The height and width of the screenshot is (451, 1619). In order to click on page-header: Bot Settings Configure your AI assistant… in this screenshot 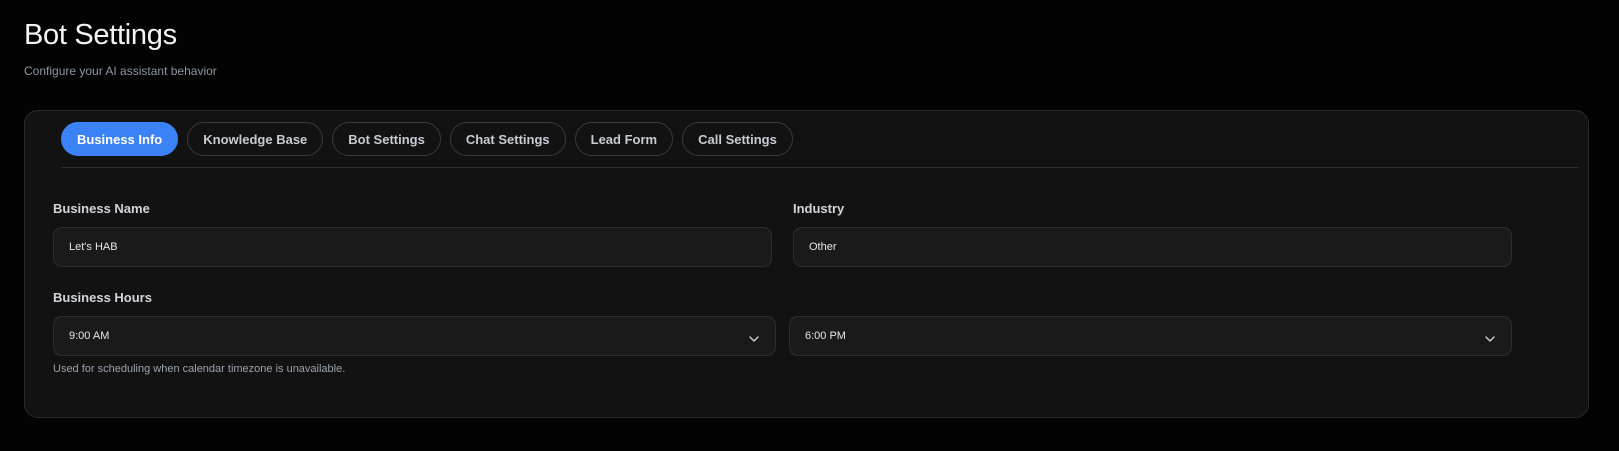, I will do `click(120, 48)`.